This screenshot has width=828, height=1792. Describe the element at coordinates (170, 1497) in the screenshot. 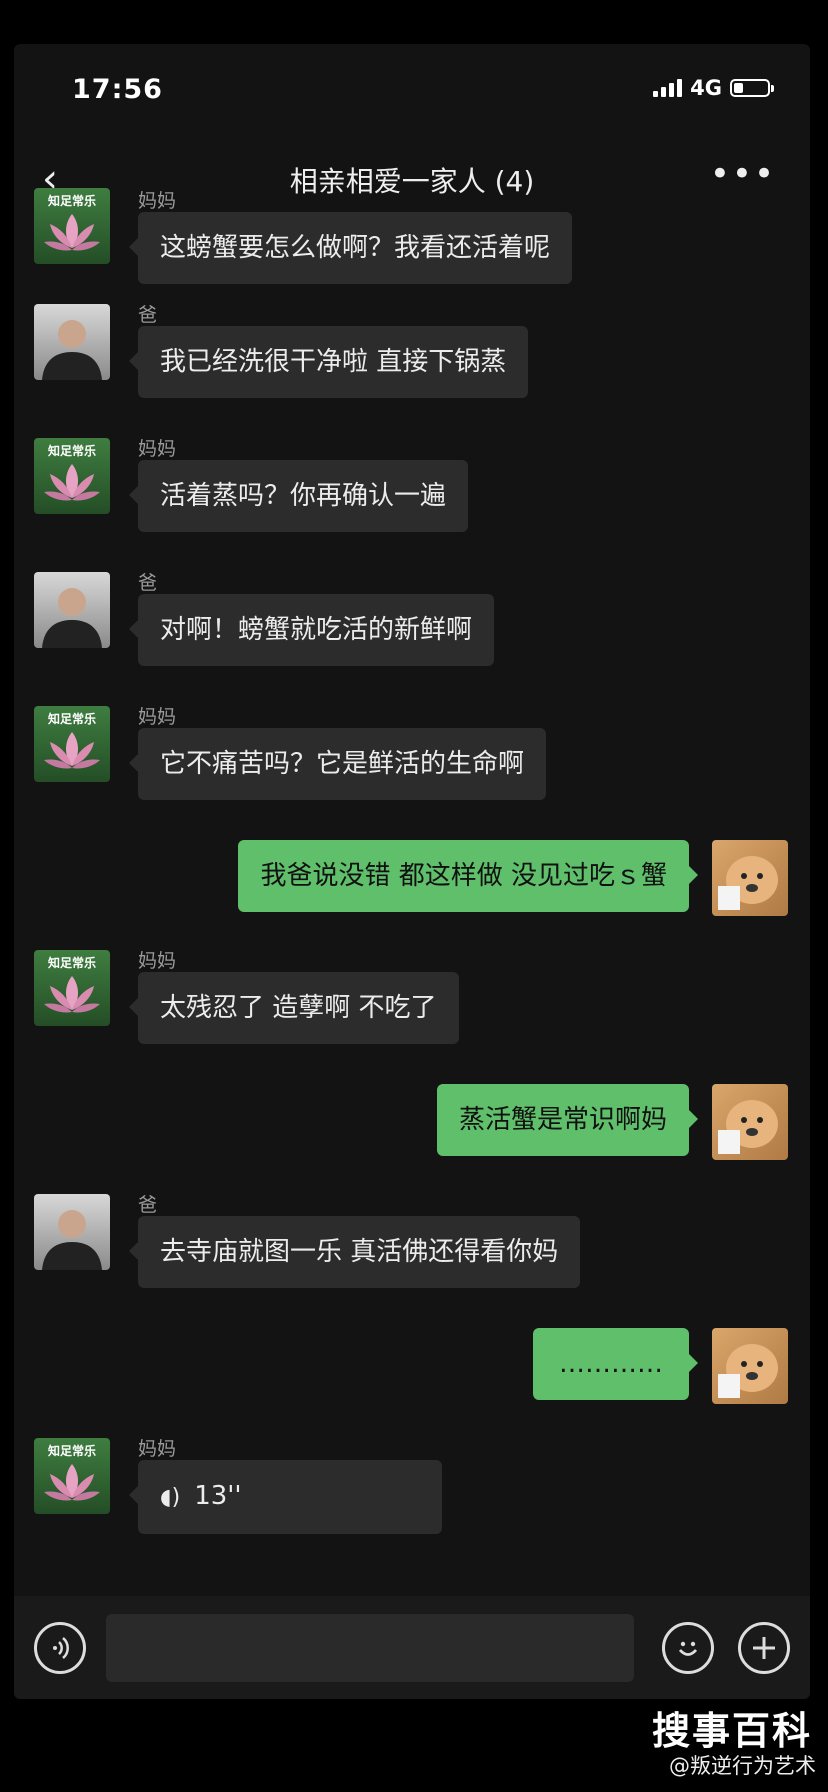

I see `voice-wave-icon: ◖)` at that location.